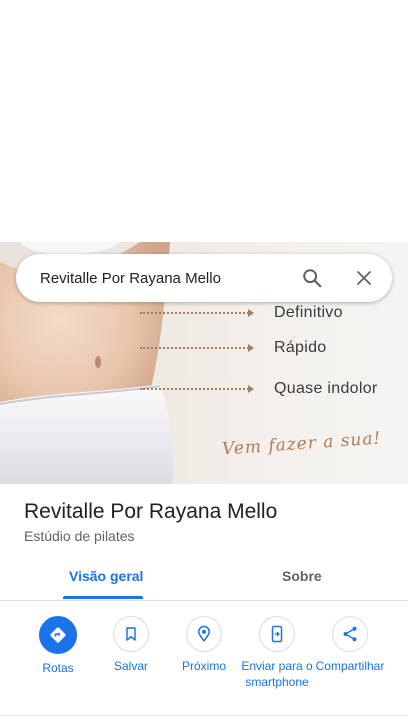 The width and height of the screenshot is (408, 726). Describe the element at coordinates (308, 312) in the screenshot. I see `feature-label: Definitivo` at that location.